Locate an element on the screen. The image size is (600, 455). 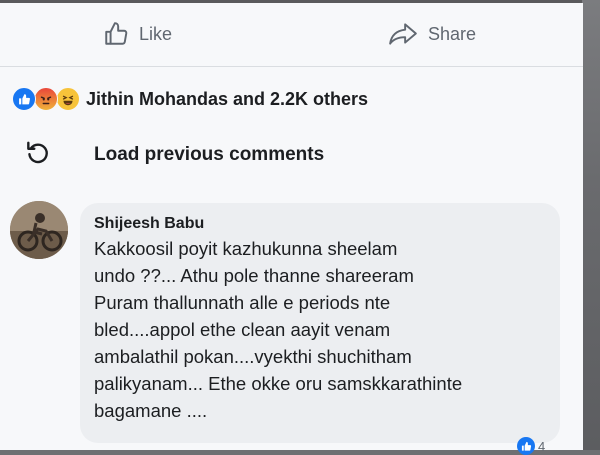
like-button: Like is located at coordinates (137, 34).